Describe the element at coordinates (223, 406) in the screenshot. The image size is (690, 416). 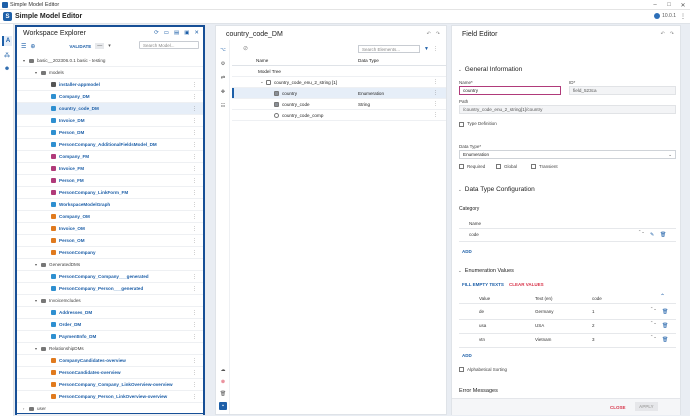
I see `save-icon: ▪` at that location.